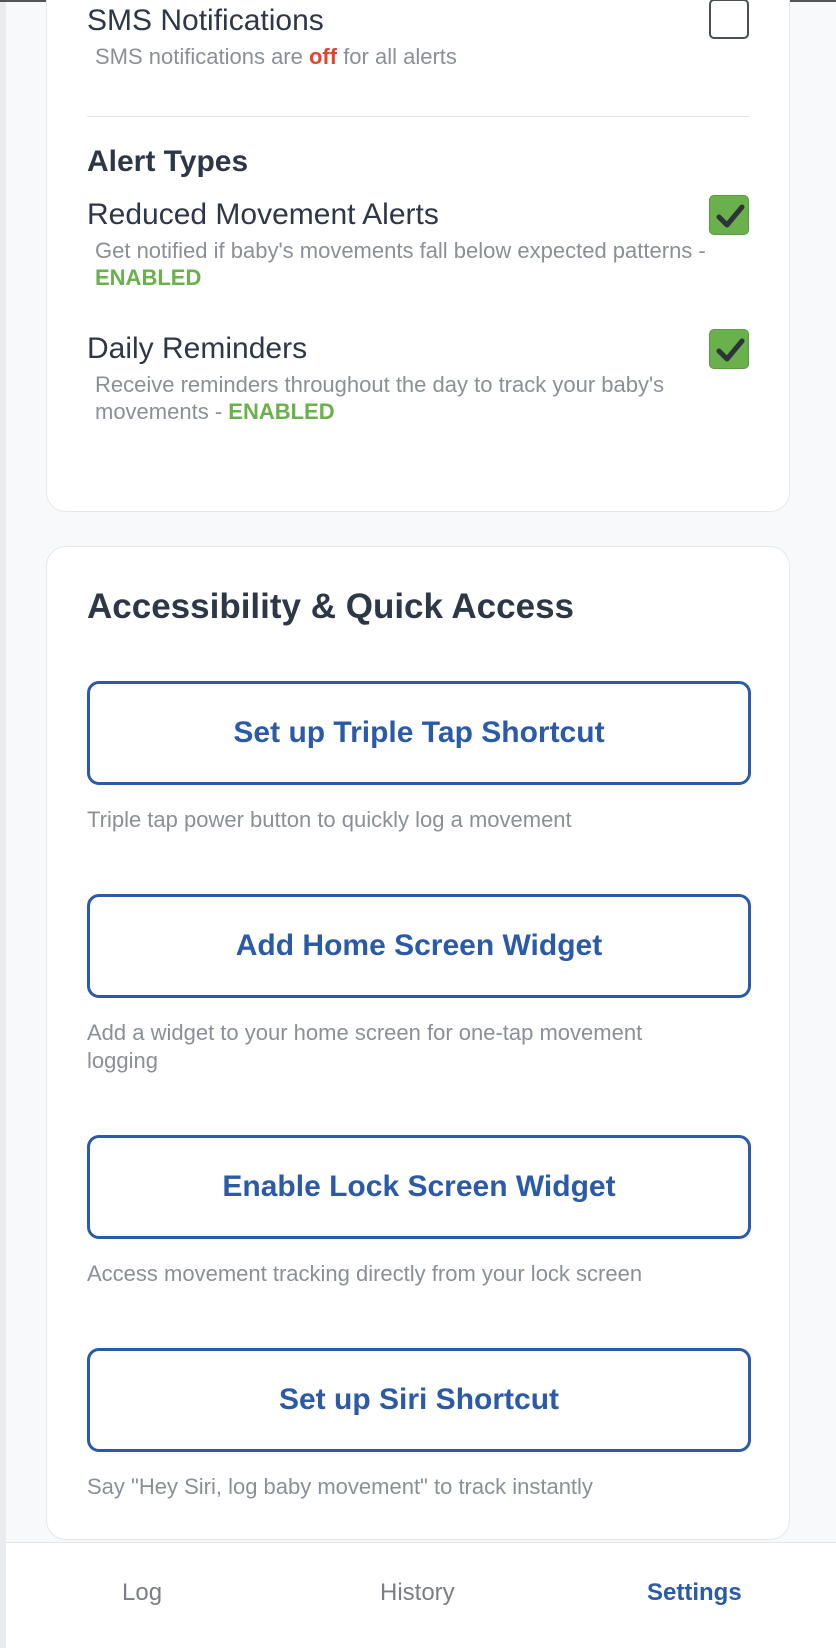  I want to click on sms-state: off, so click(323, 56).